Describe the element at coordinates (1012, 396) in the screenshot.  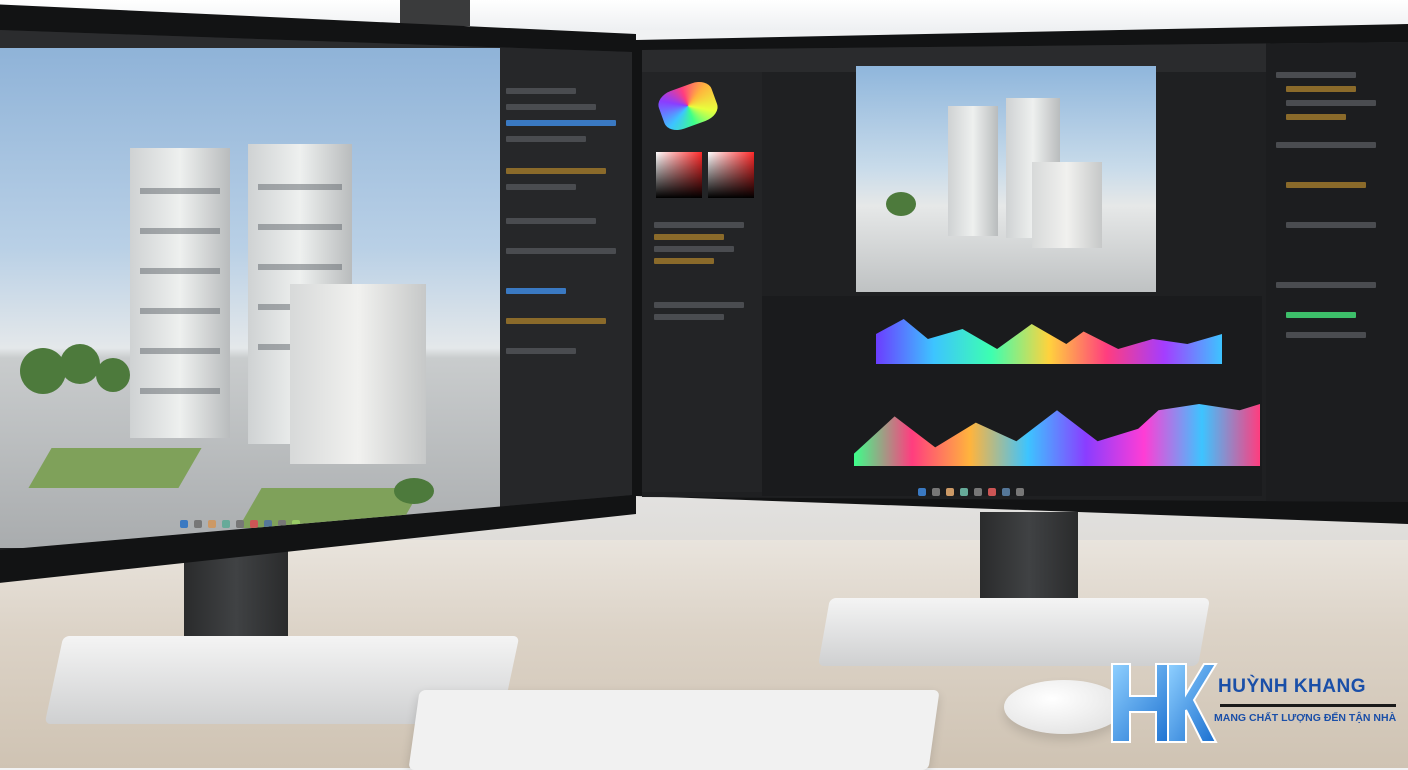
I see `timeline-panel` at that location.